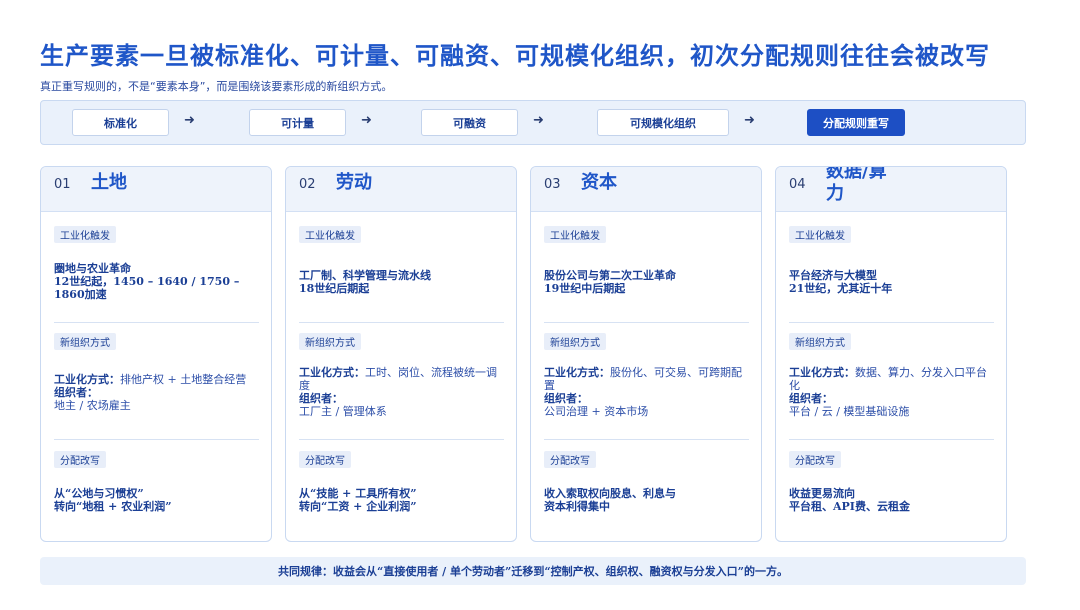  I want to click on redistribution-line: 收益更易流向, so click(822, 493).